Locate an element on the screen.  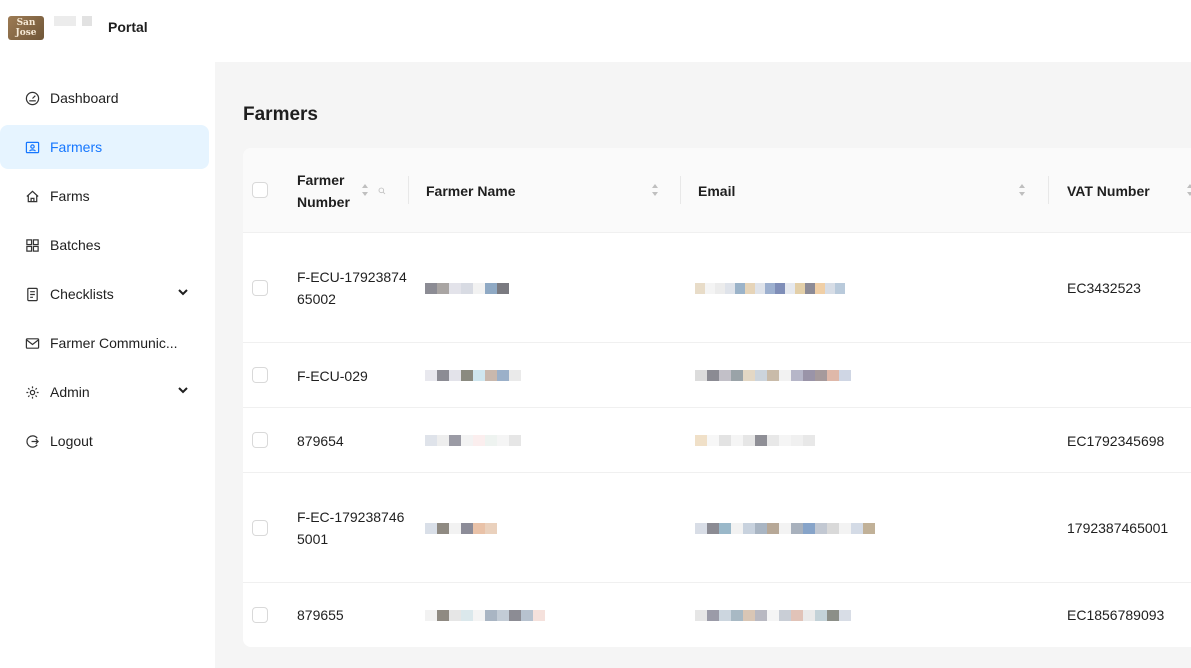
sidebar-item-label: Logout is located at coordinates (71, 441).